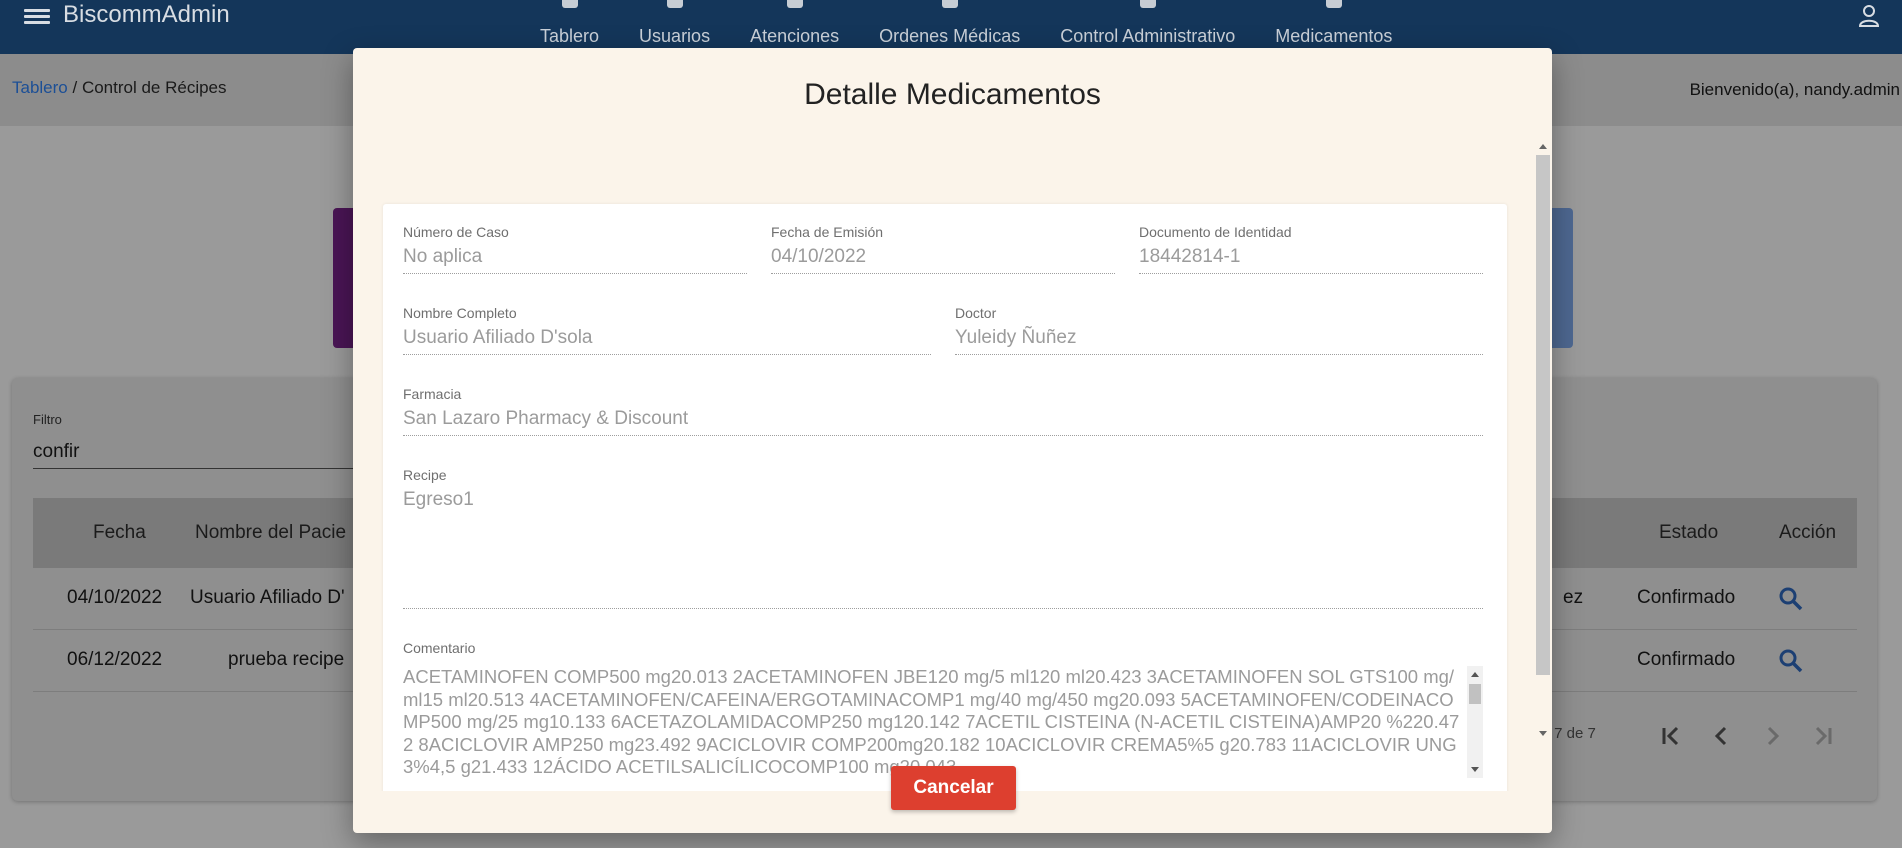 The height and width of the screenshot is (848, 1902). What do you see at coordinates (952, 94) in the screenshot?
I see `dialog-title: Detalle Medicamentos` at bounding box center [952, 94].